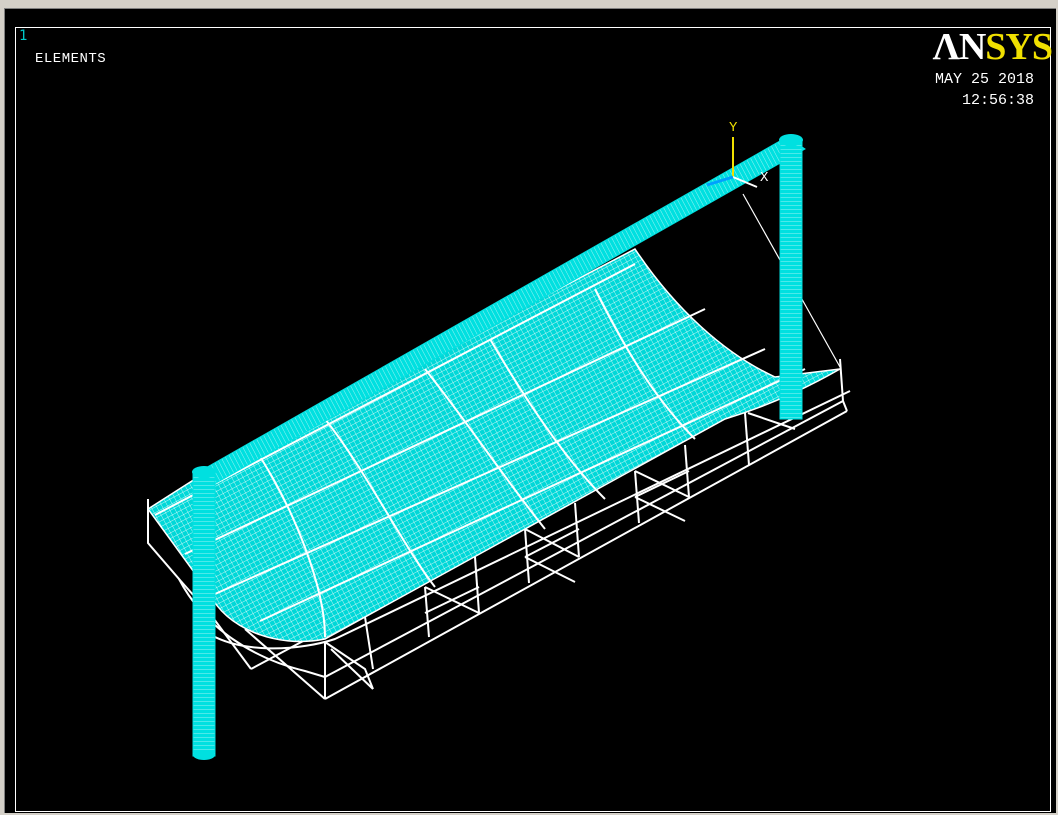  What do you see at coordinates (764, 178) in the screenshot?
I see `triad-x-label: X` at bounding box center [764, 178].